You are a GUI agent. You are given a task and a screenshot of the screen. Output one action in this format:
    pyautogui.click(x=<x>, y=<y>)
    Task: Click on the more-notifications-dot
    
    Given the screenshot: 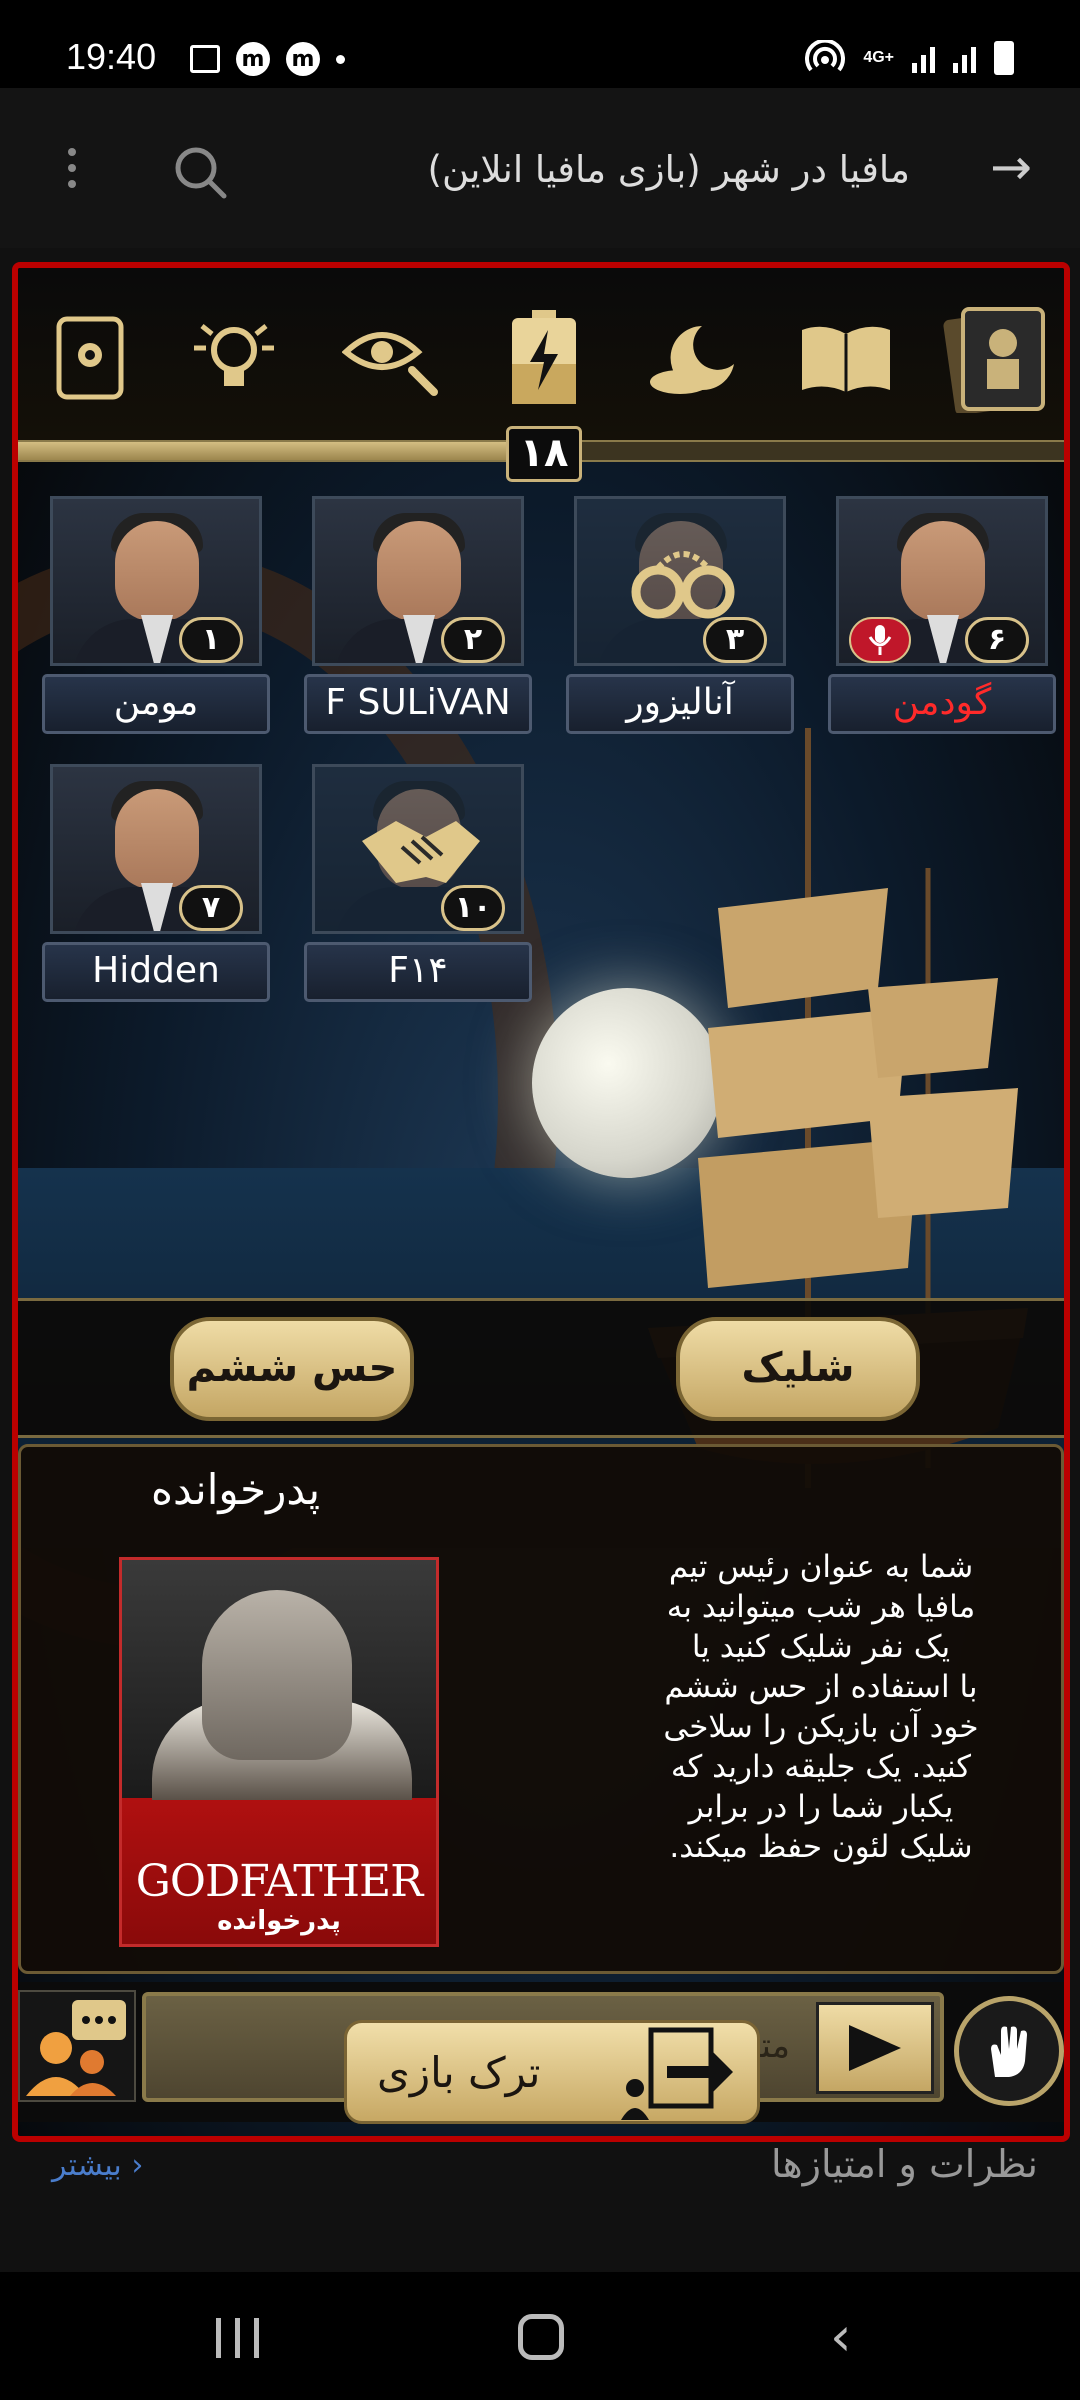 What is the action you would take?
    pyautogui.click(x=340, y=59)
    